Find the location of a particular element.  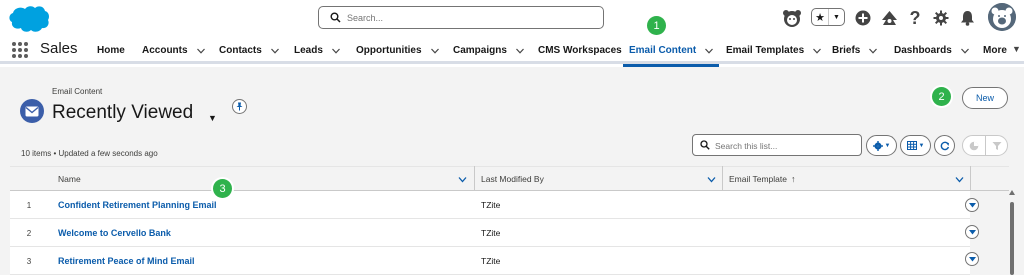

nav-item-home: Home is located at coordinates (111, 50).